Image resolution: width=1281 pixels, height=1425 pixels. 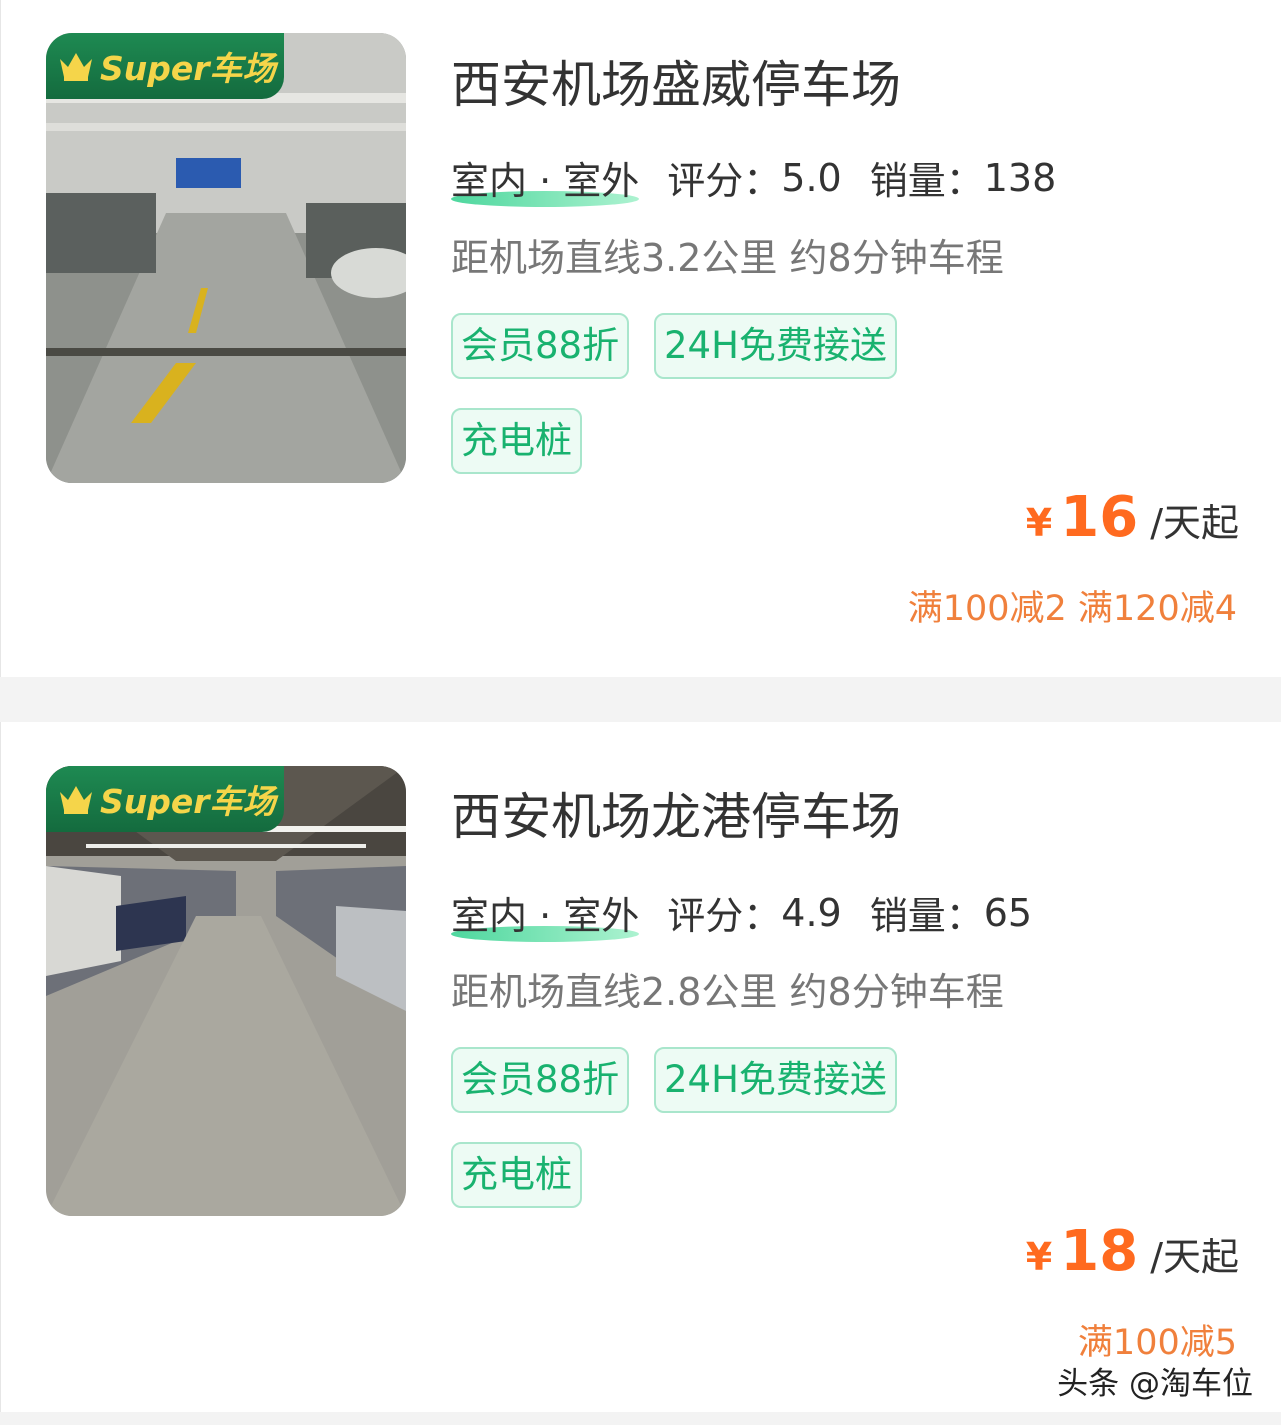 I want to click on listing-title: 西安机场盛威停车场, so click(x=676, y=81).